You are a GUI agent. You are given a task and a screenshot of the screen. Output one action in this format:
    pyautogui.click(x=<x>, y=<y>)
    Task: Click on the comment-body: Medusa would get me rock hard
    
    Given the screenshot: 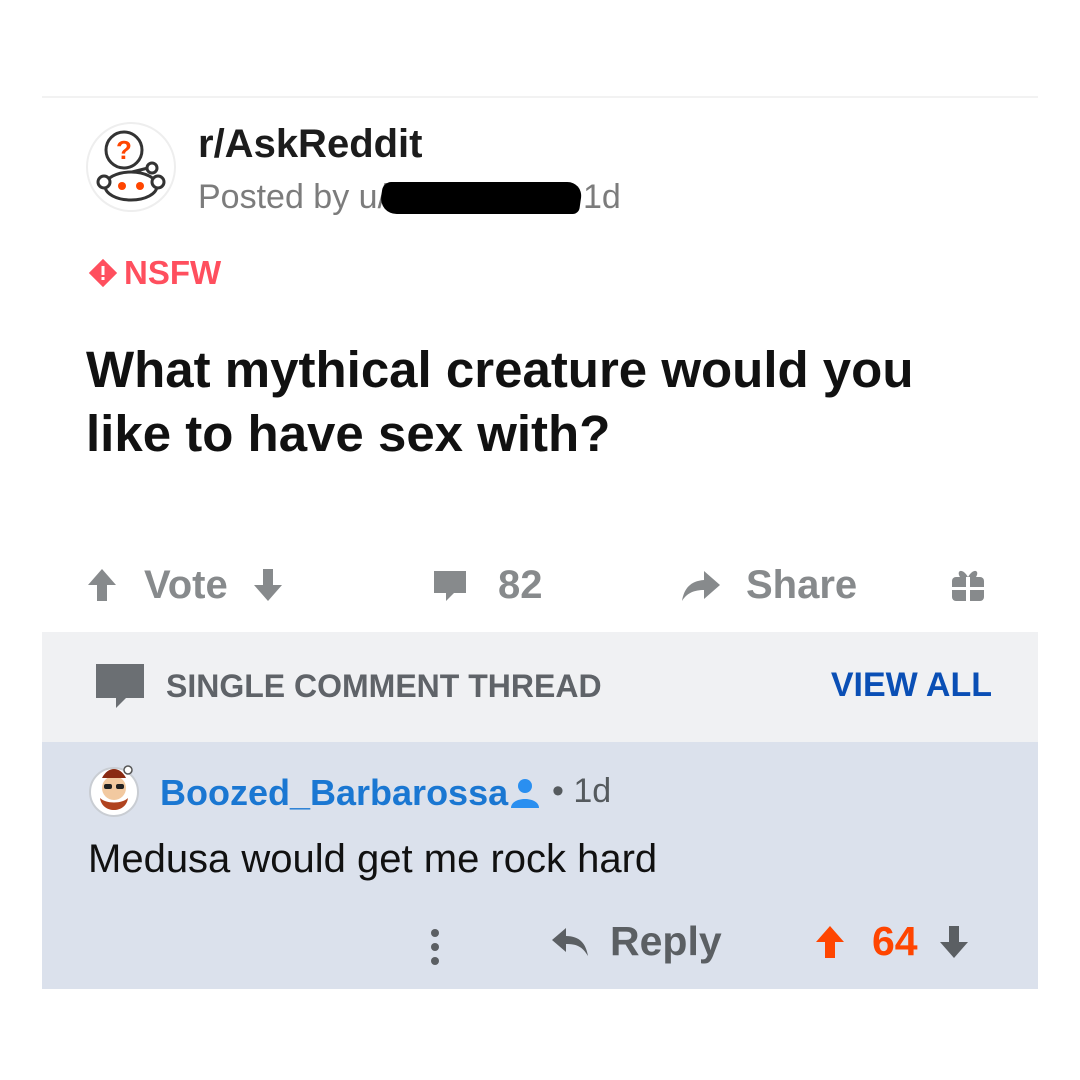 What is the action you would take?
    pyautogui.click(x=373, y=859)
    